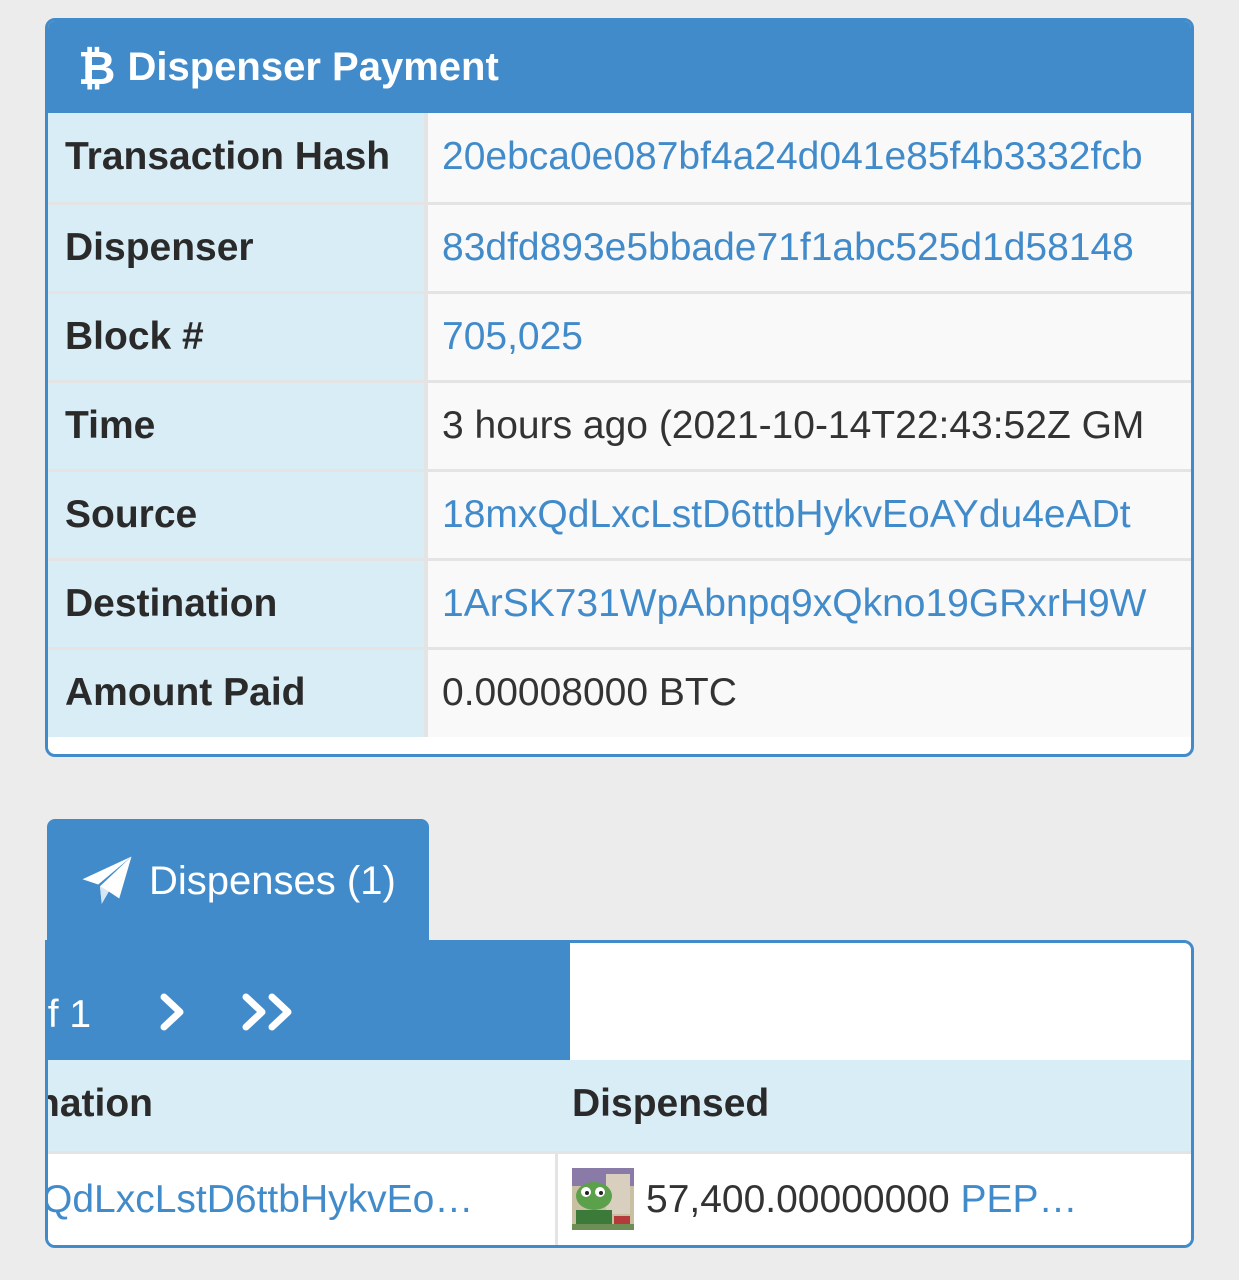 The width and height of the screenshot is (1239, 1280). Describe the element at coordinates (238, 424) in the screenshot. I see `label-time: Time` at that location.